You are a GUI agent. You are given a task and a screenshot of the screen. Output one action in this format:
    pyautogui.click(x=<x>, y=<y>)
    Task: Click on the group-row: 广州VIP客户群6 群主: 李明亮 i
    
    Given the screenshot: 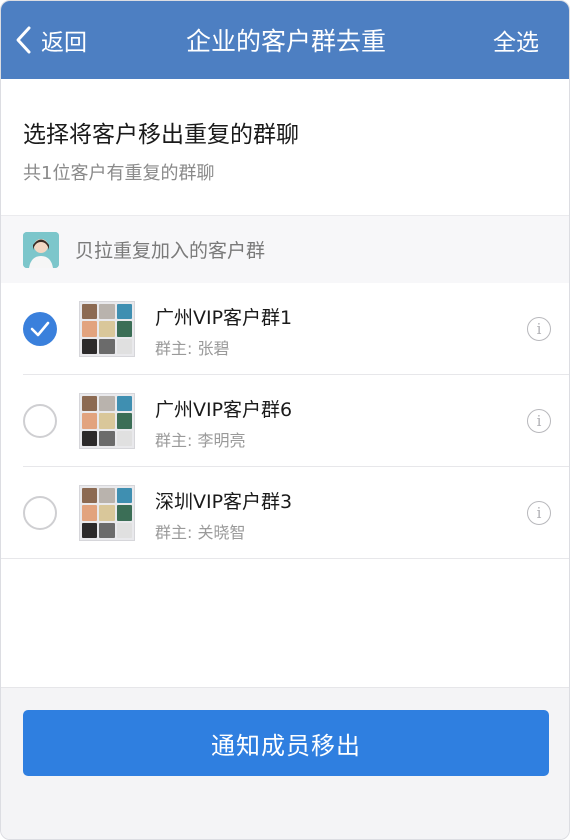 What is the action you would take?
    pyautogui.click(x=285, y=421)
    